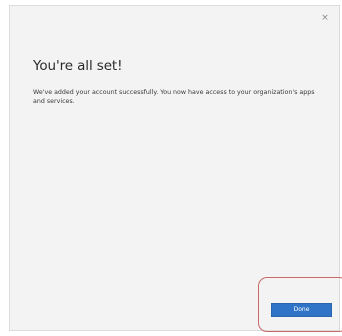  I want to click on close-icon: ×, so click(325, 18).